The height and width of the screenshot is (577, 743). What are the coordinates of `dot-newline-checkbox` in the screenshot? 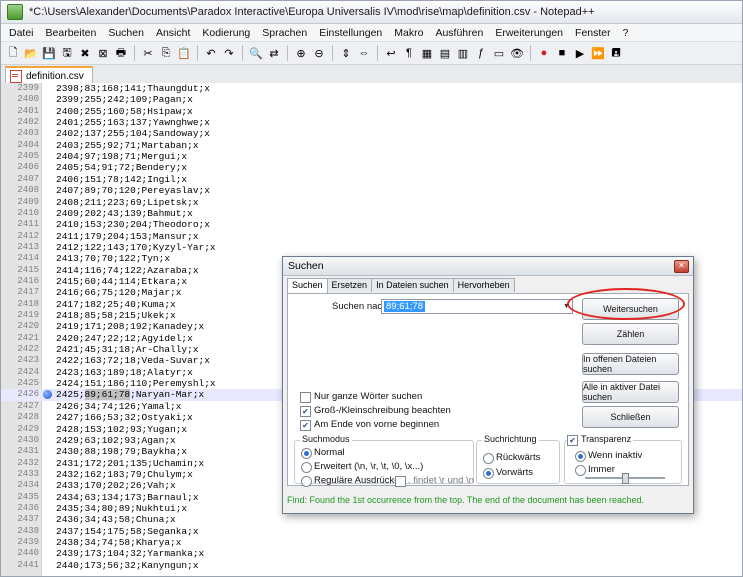 It's located at (400, 481).